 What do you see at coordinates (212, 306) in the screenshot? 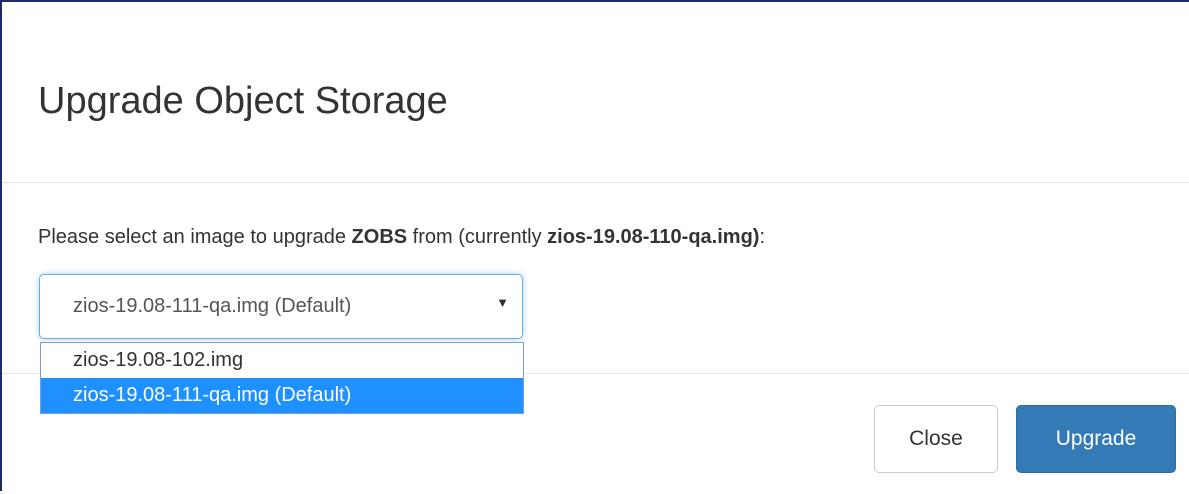
I see `image-select-value: zios-19.08-111-qa.img (Default)` at bounding box center [212, 306].